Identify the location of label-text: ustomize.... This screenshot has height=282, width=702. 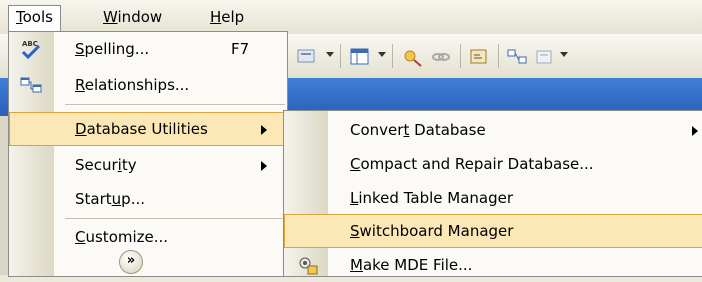
(127, 237).